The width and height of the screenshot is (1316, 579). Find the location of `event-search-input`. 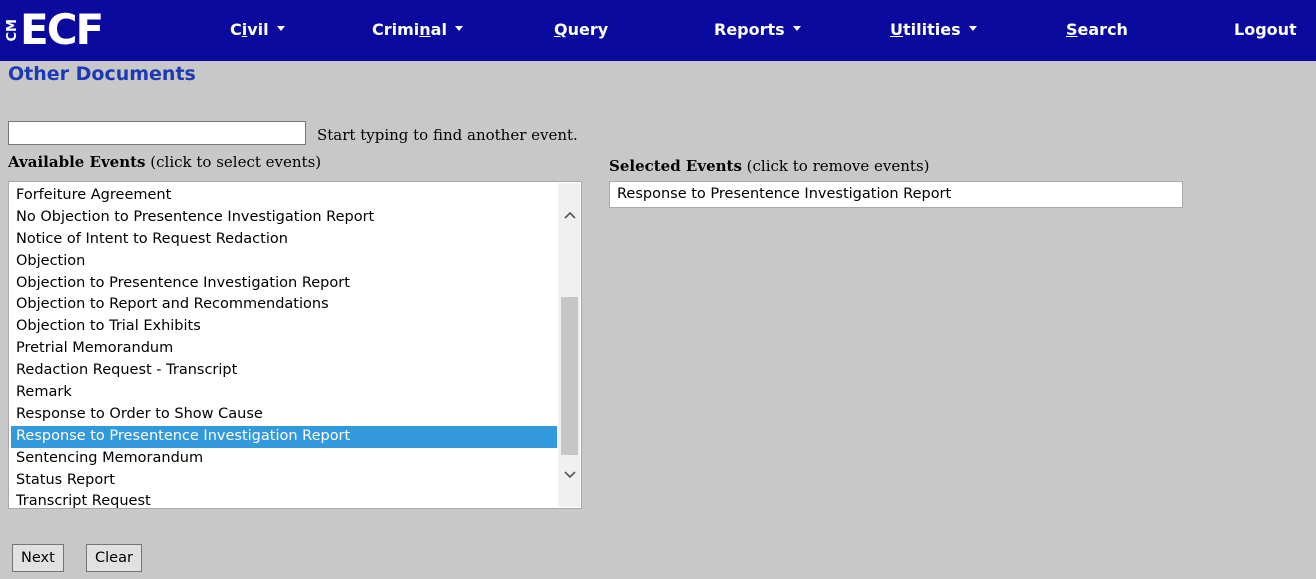

event-search-input is located at coordinates (157, 133).